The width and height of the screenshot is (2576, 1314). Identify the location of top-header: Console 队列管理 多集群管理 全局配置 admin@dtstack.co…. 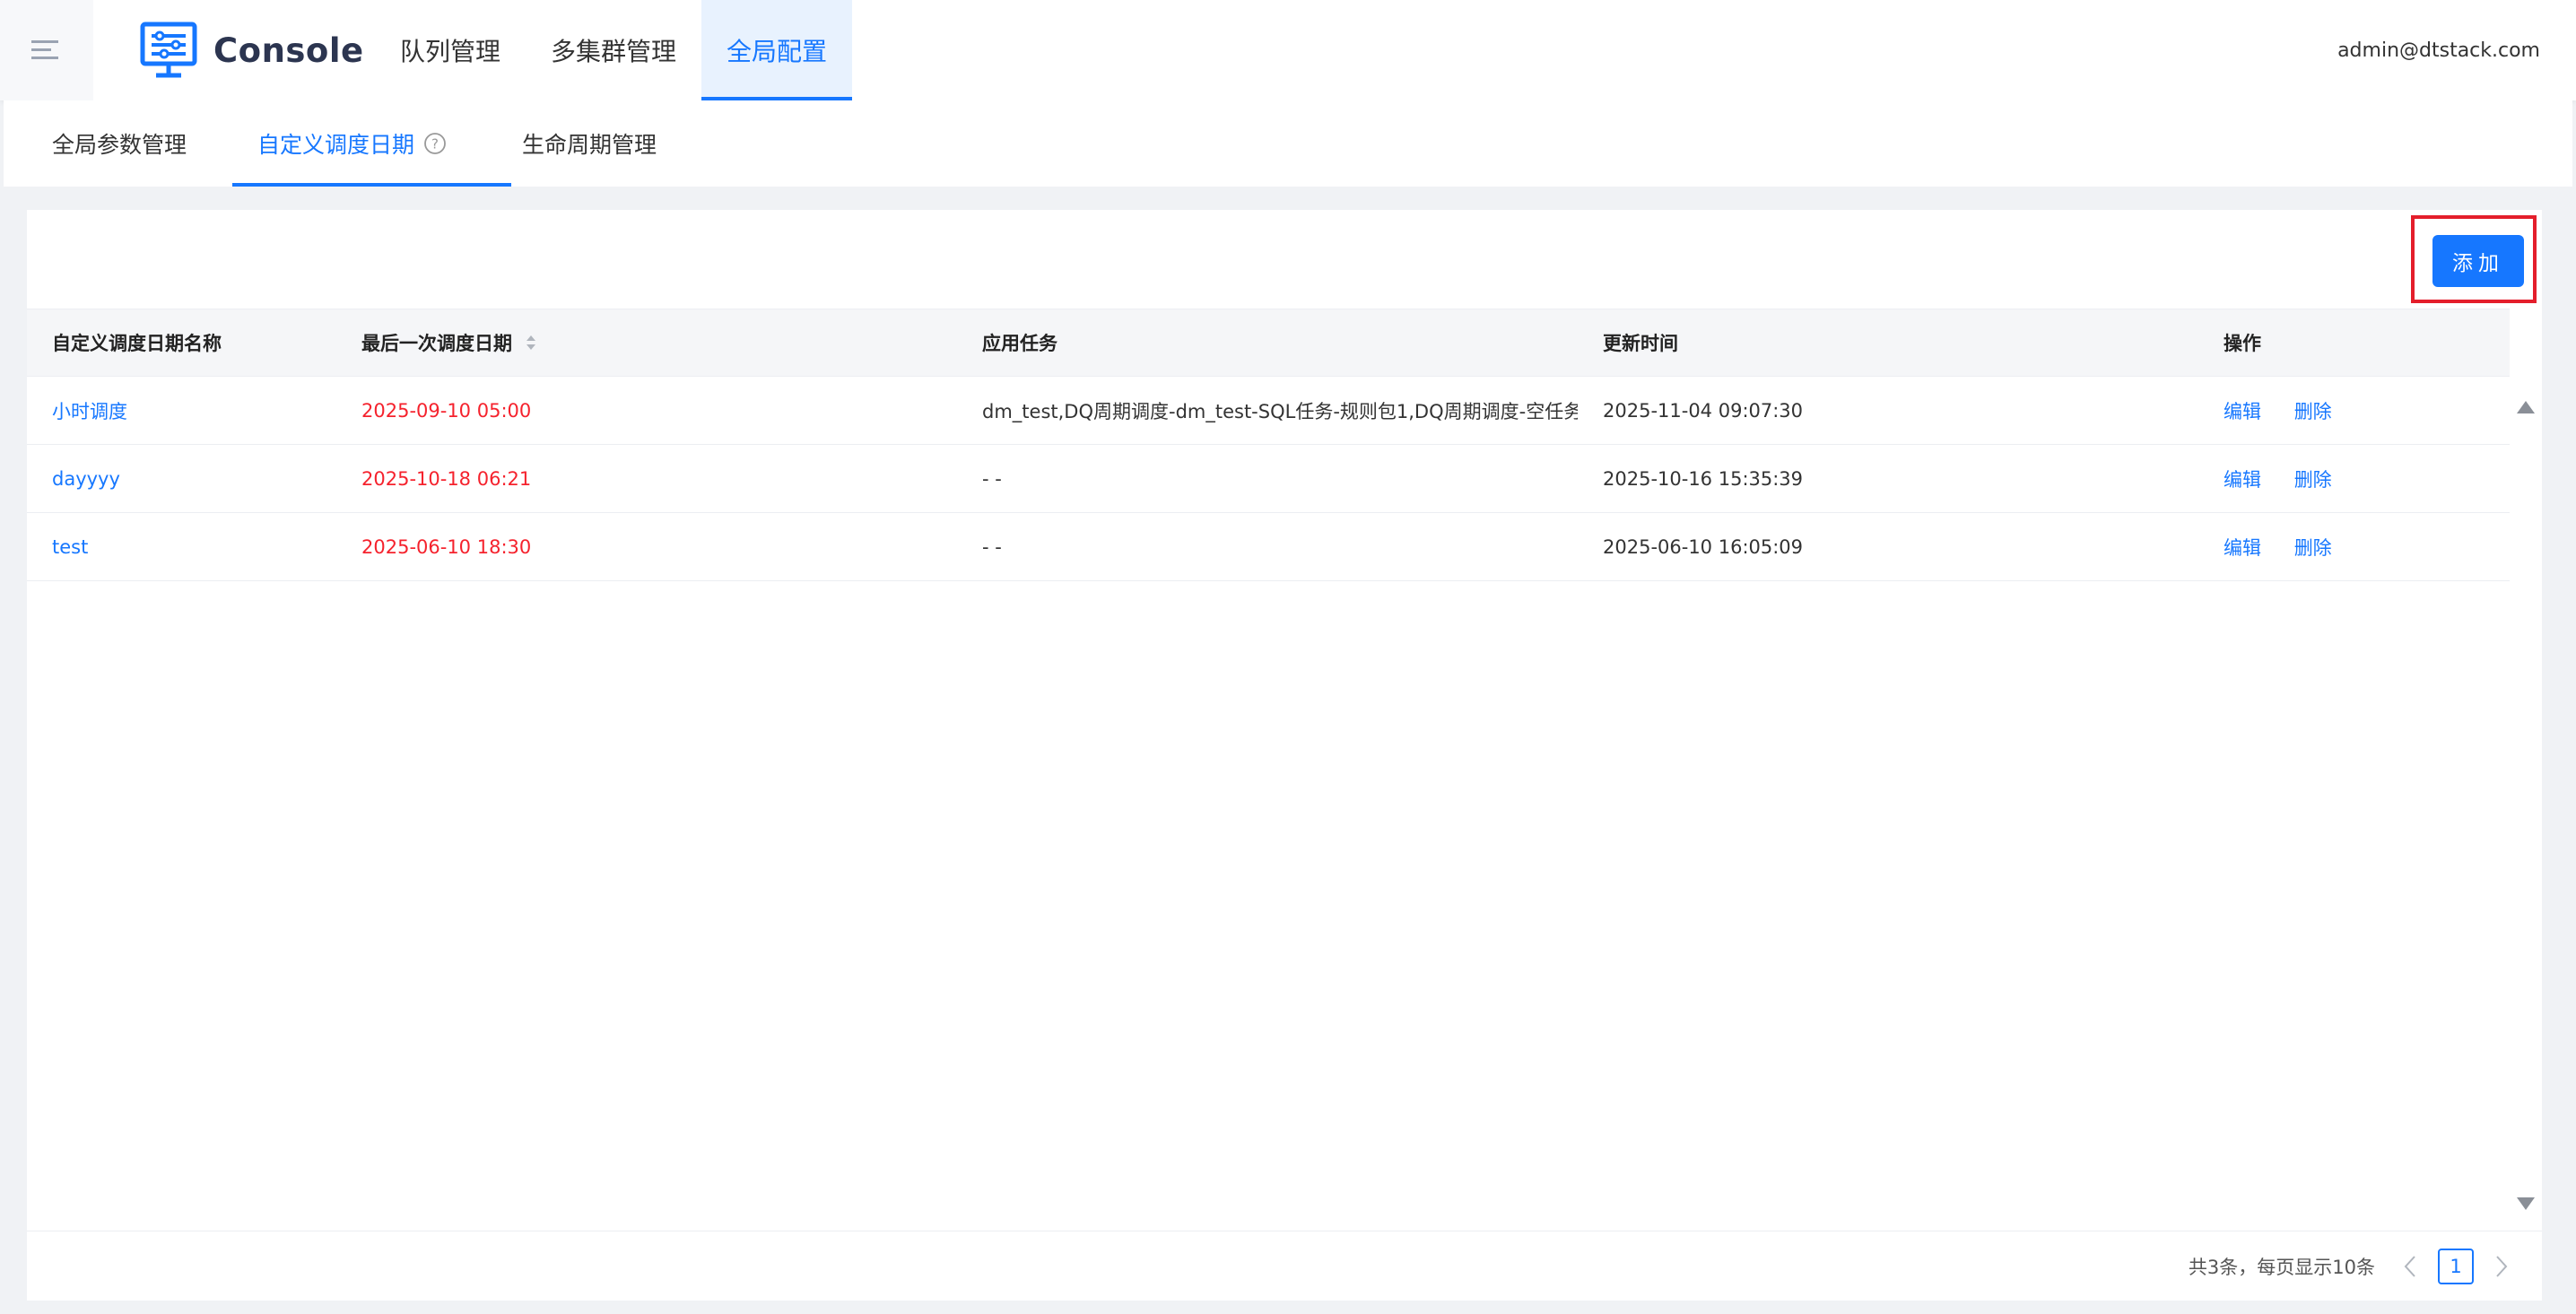
(1288, 50).